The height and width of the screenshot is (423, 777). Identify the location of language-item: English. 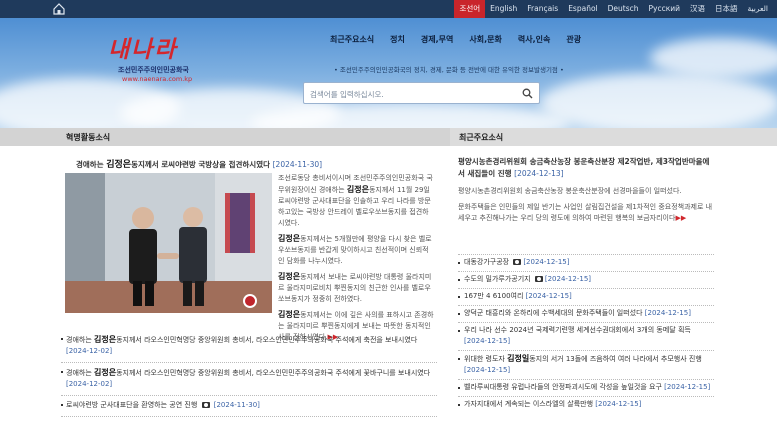
(503, 9).